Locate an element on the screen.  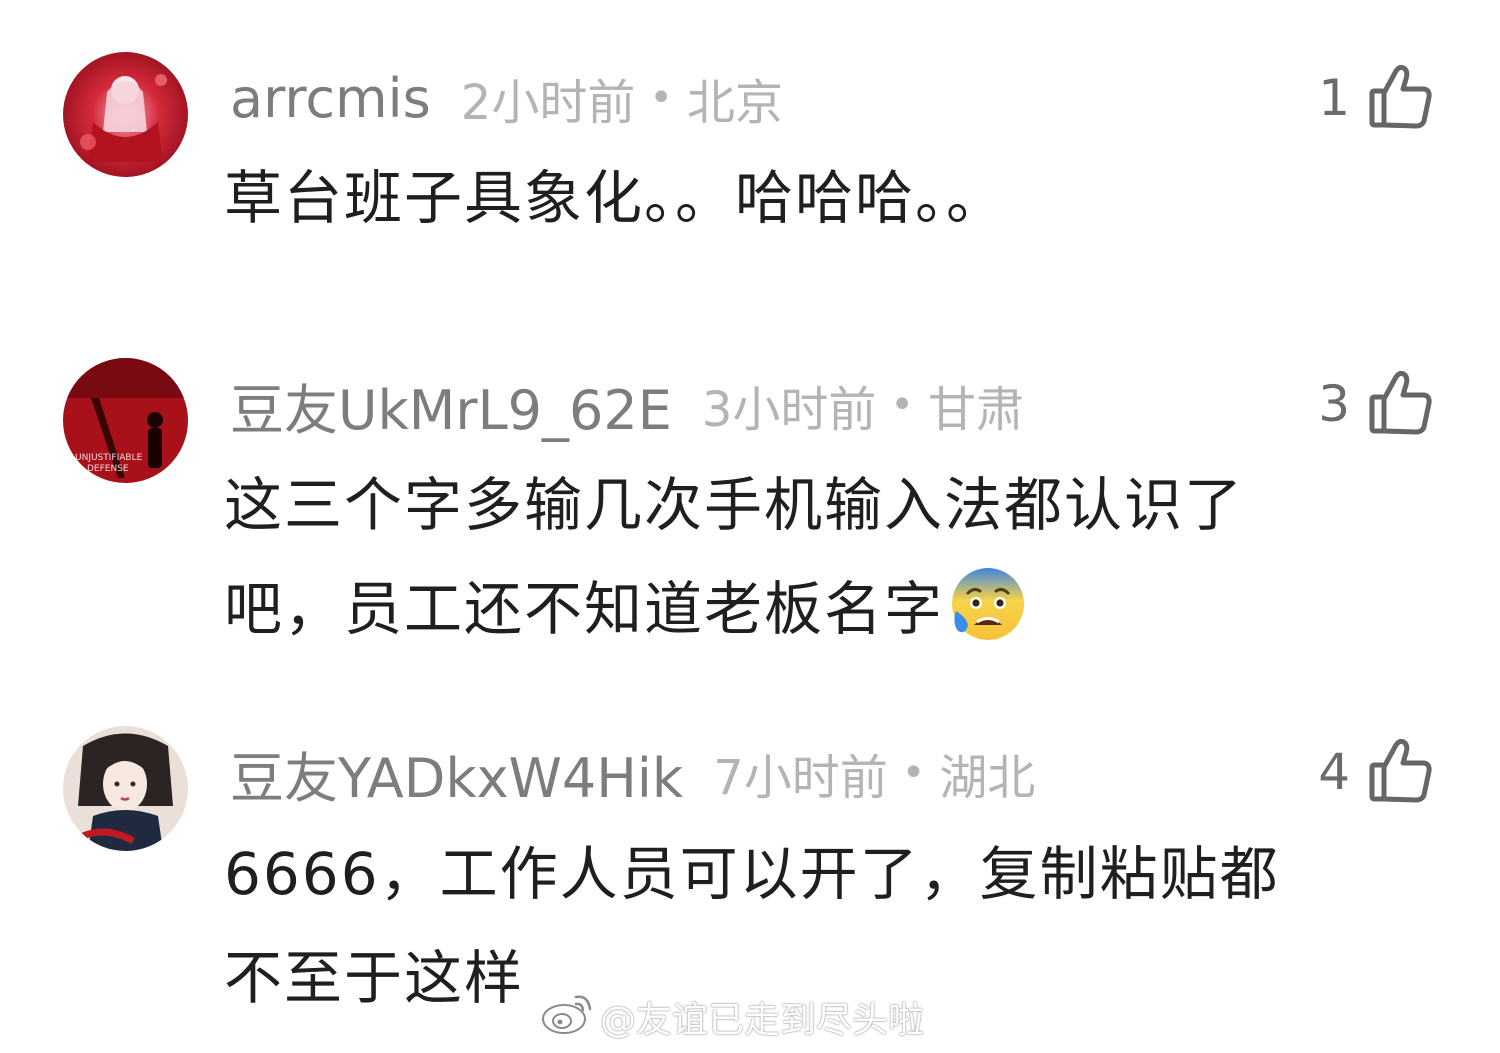
timestamp: 7小时前 is located at coordinates (800, 778).